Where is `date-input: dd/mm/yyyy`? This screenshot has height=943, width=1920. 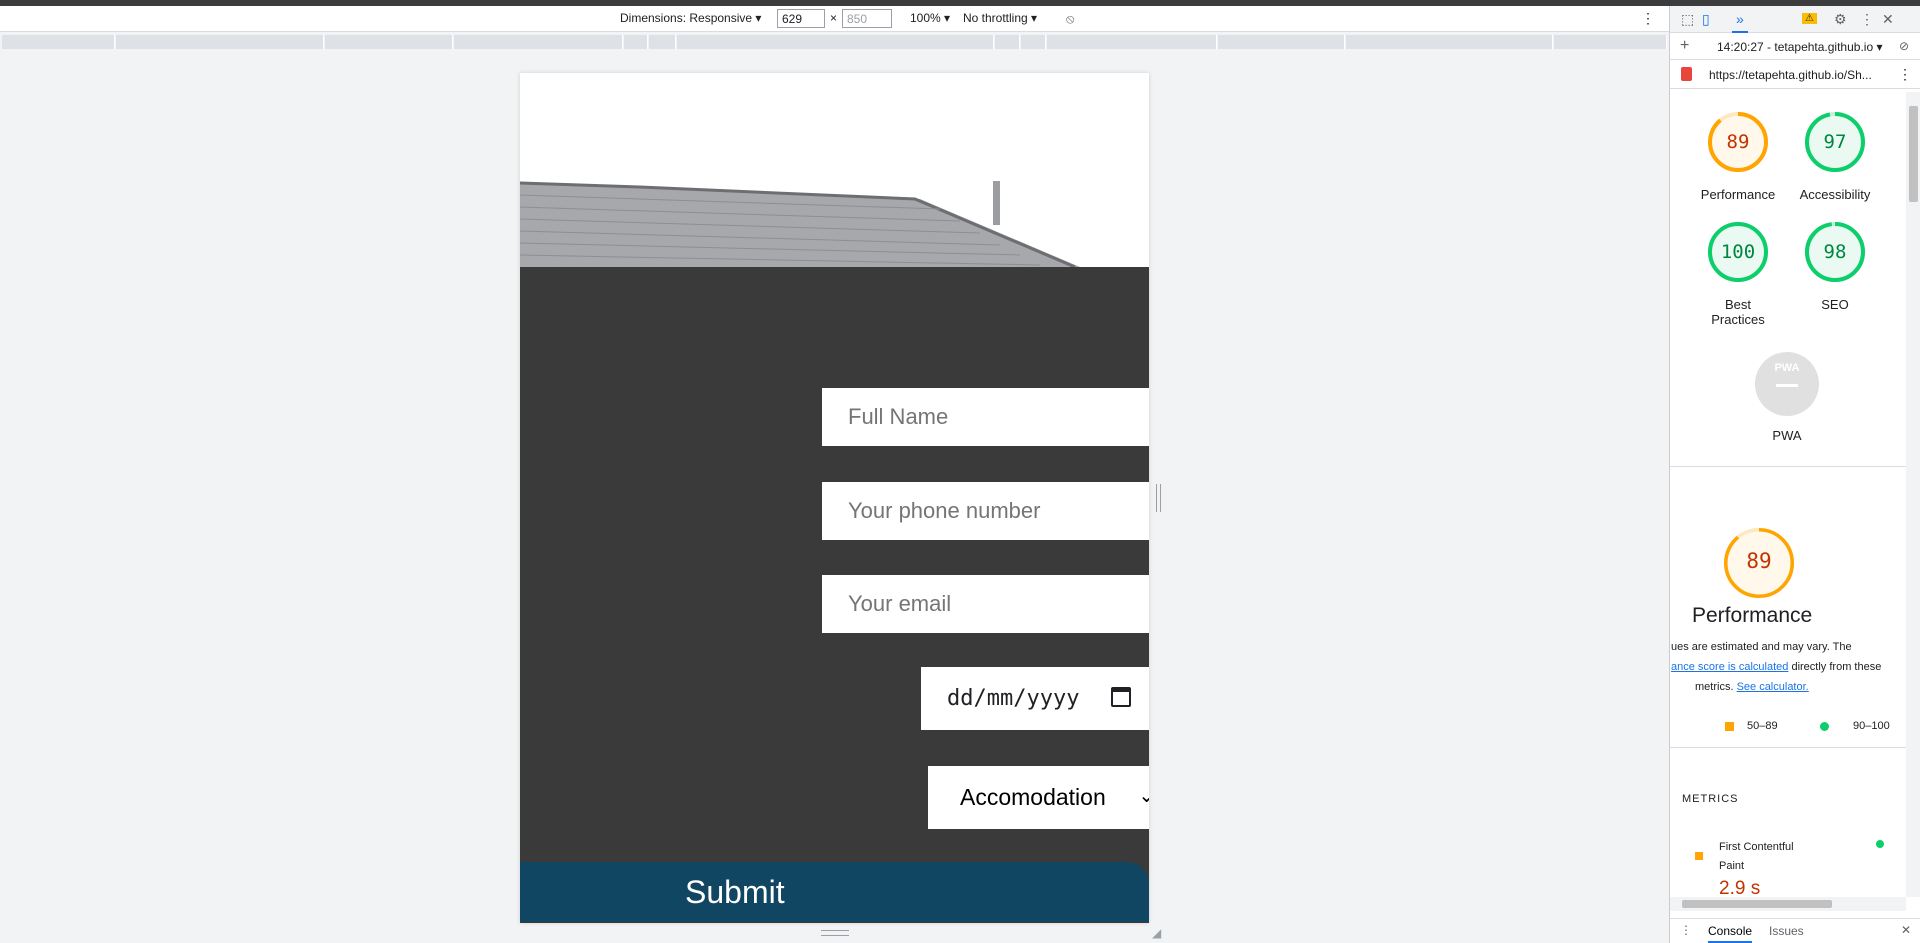 date-input: dd/mm/yyyy is located at coordinates (1035, 698).